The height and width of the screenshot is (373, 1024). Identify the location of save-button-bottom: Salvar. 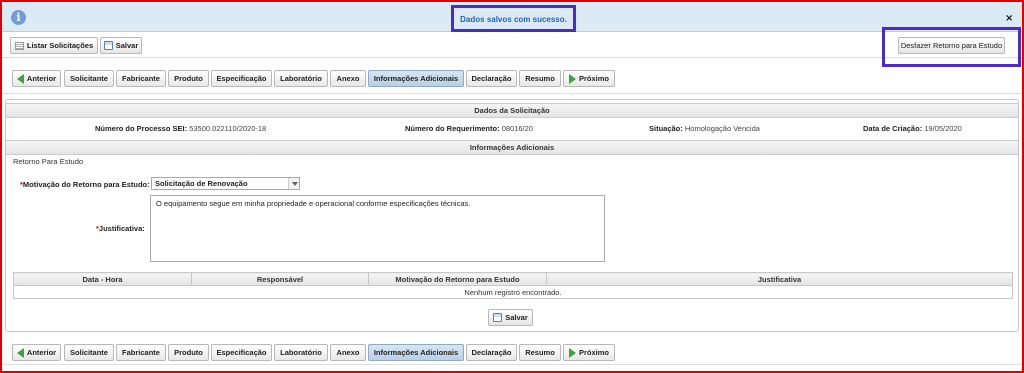
(510, 317).